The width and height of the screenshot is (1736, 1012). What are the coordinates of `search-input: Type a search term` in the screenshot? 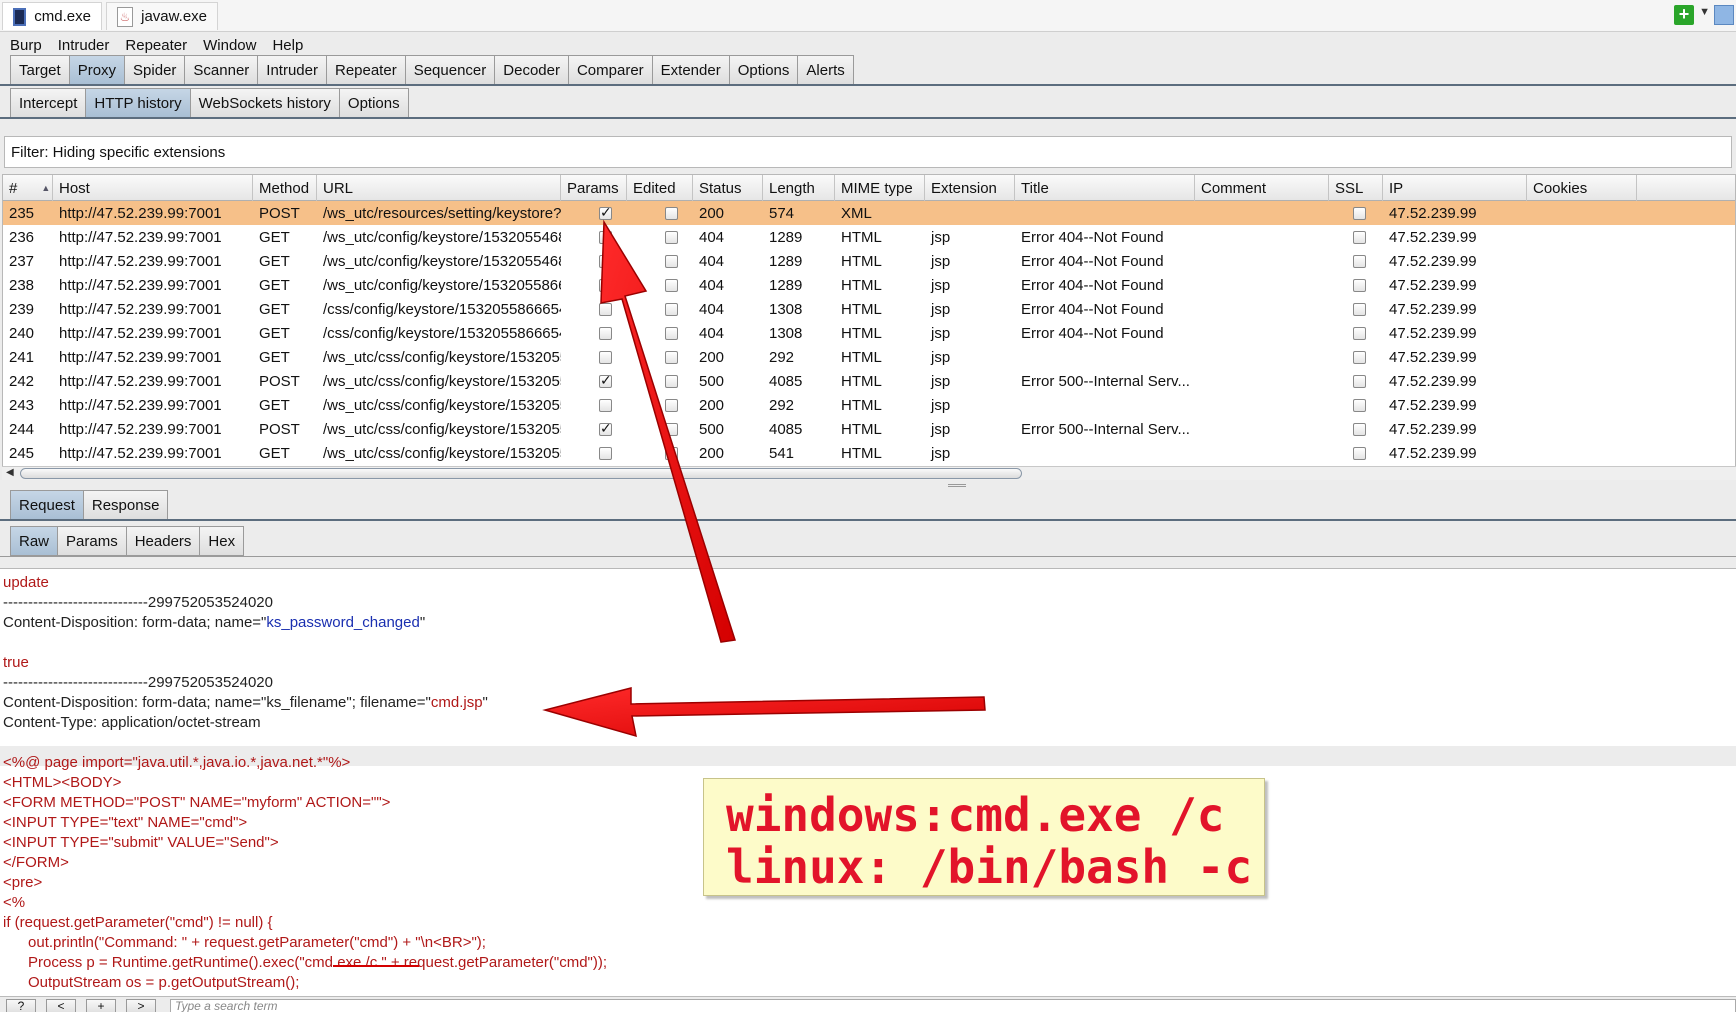 It's located at (953, 1005).